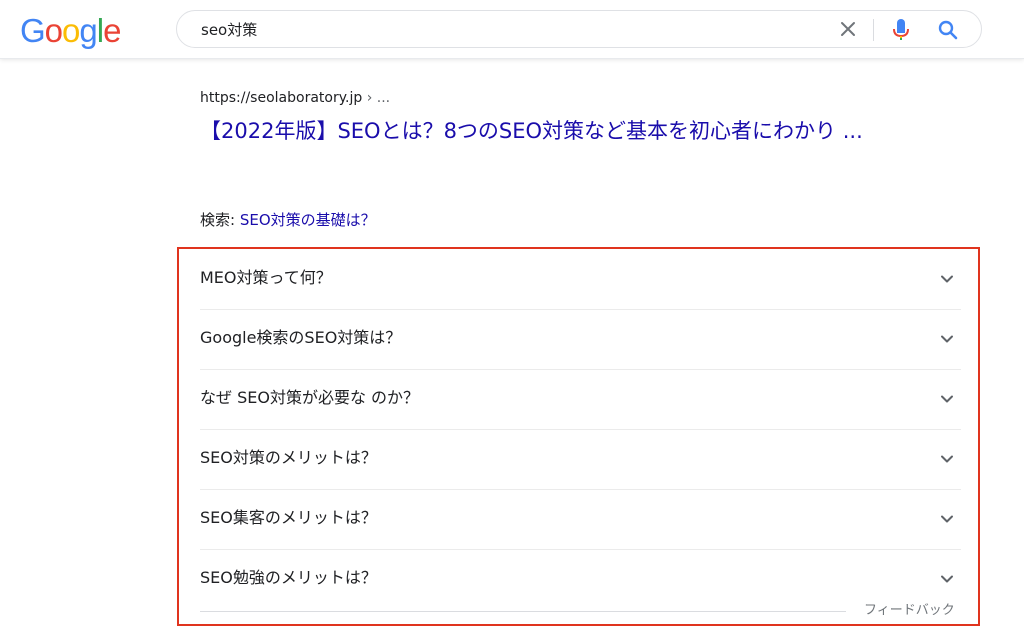 This screenshot has width=1024, height=644. What do you see at coordinates (580, 520) in the screenshot?
I see `paa-question-item: SEO集客のメリットは？` at bounding box center [580, 520].